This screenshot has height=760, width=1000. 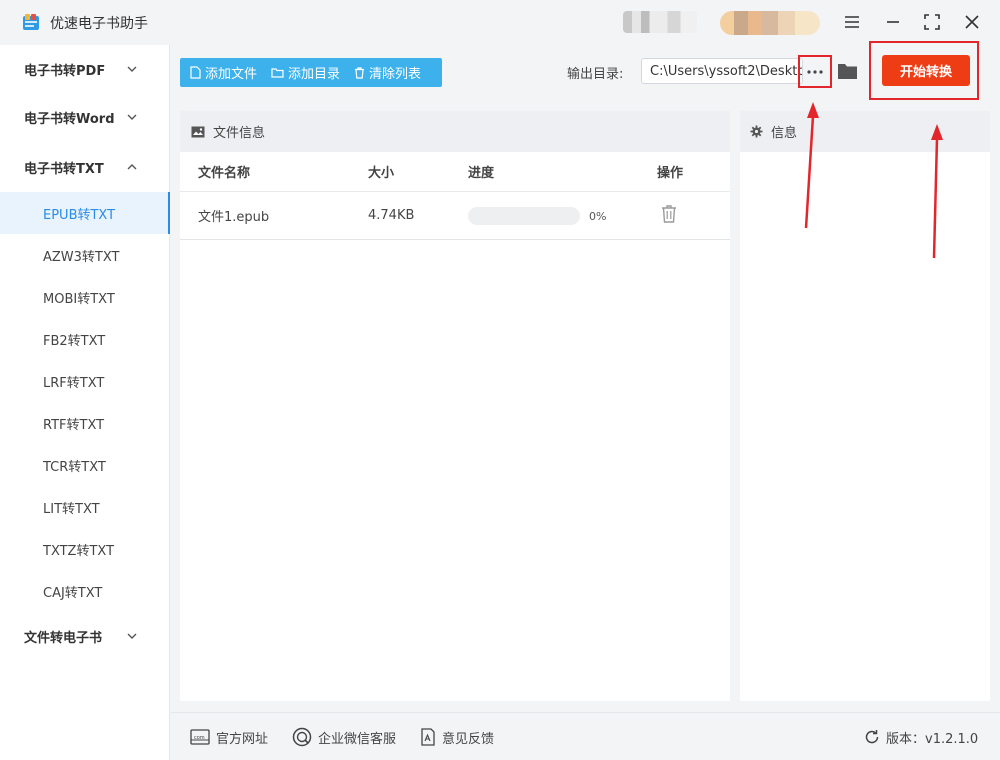 I want to click on sidebar-item-label: TCR转TXT, so click(x=74, y=467).